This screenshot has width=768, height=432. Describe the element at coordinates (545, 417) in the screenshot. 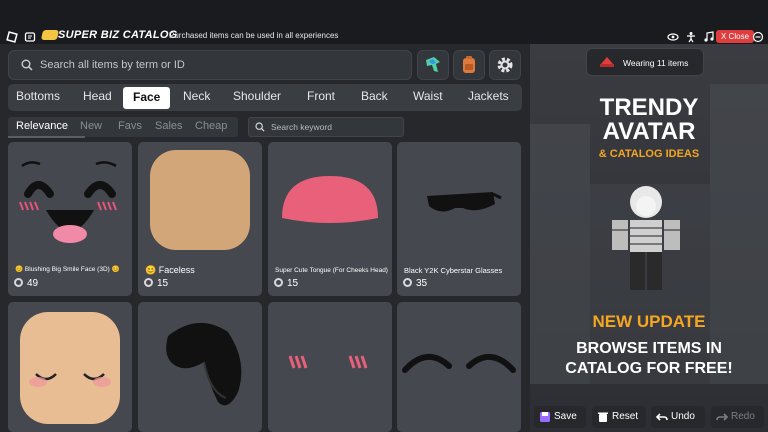

I see `save-icon` at that location.